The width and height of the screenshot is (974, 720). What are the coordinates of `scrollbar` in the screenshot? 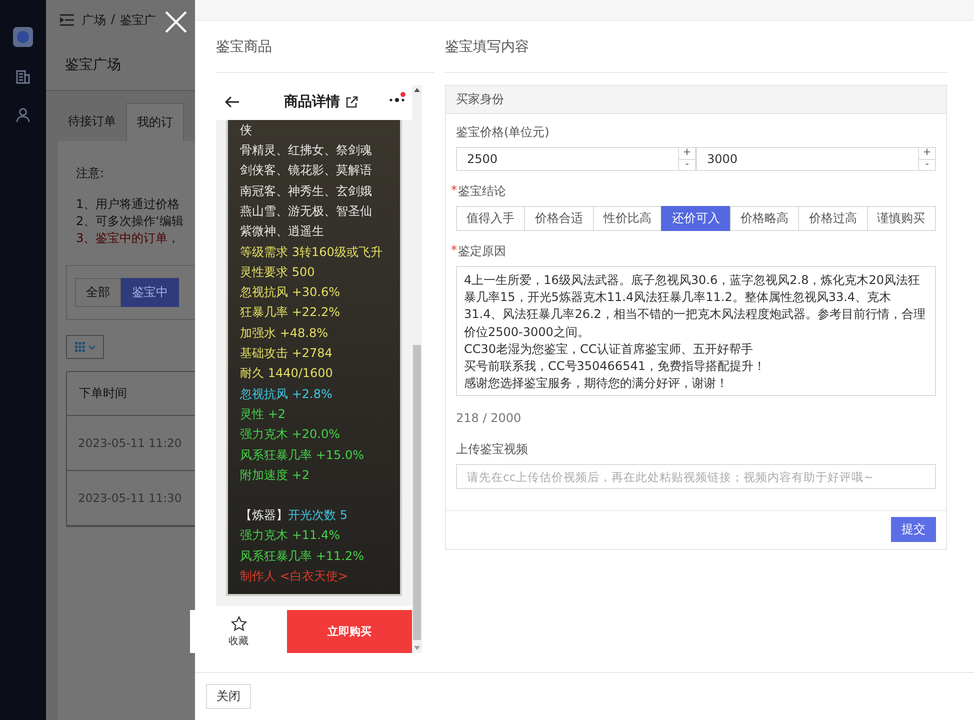 It's located at (417, 369).